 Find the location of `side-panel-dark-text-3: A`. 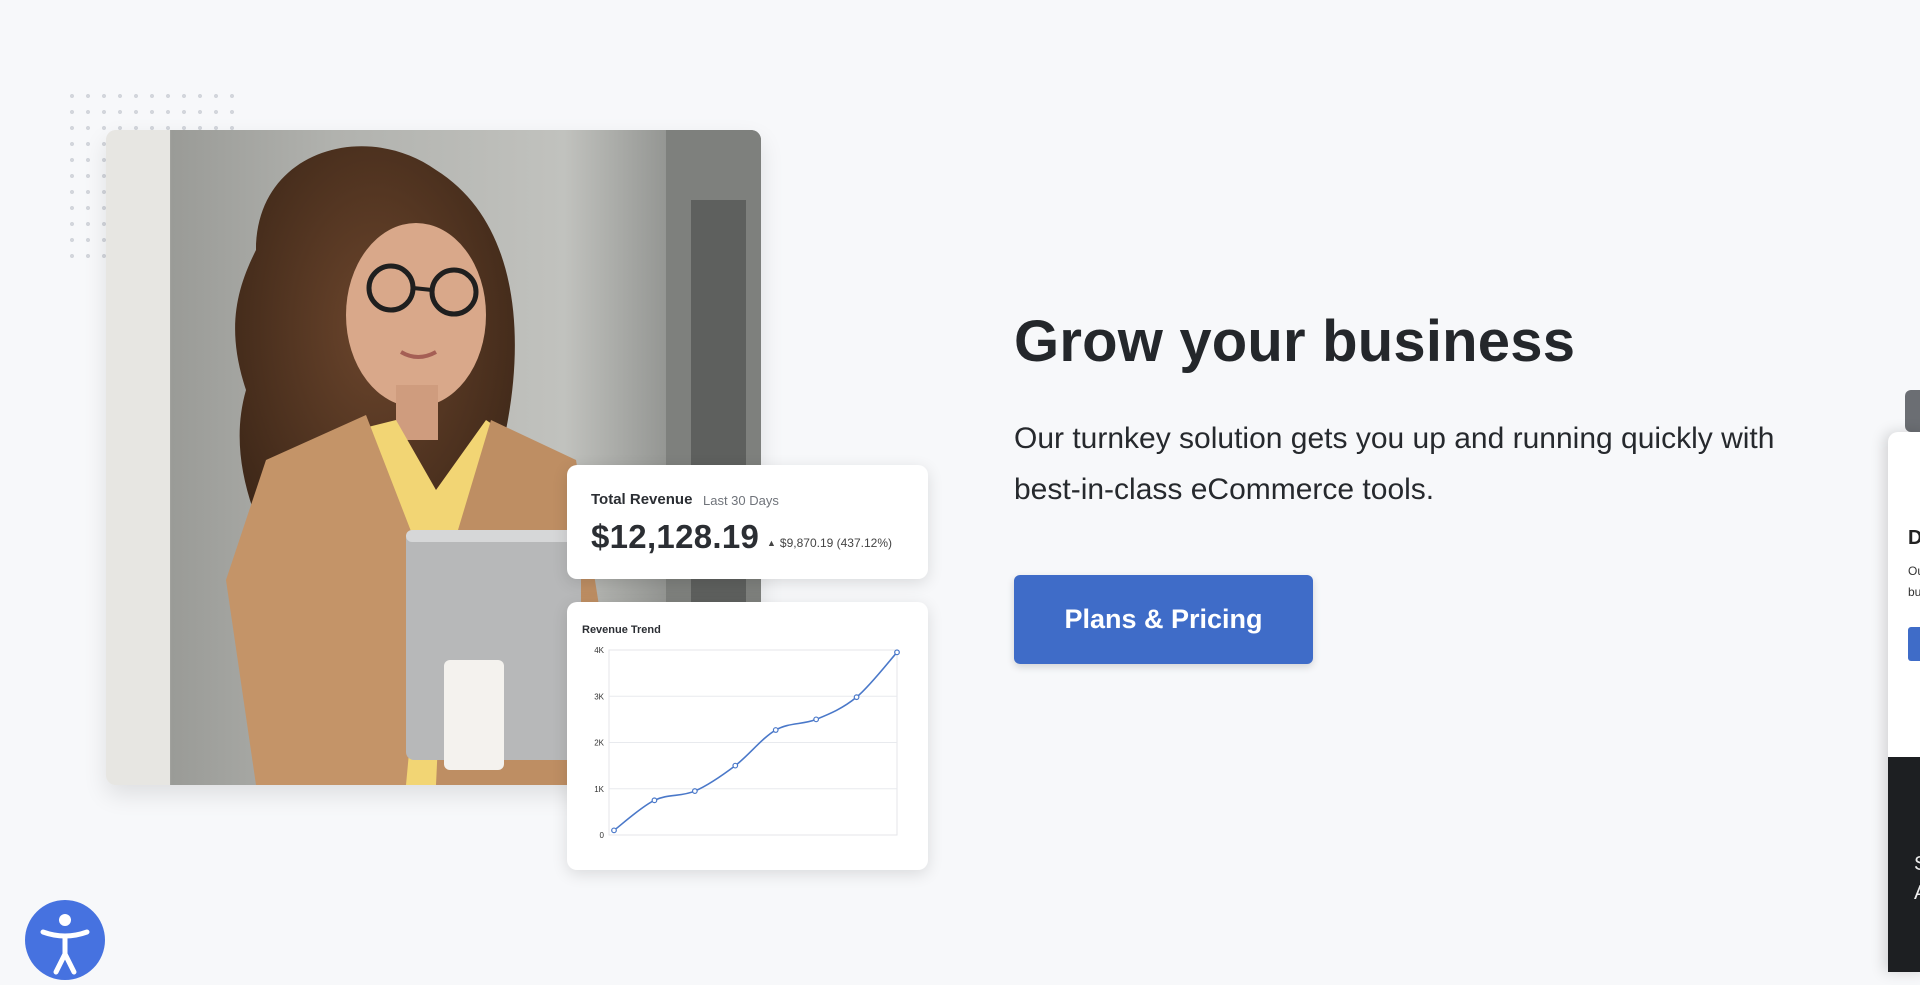

side-panel-dark-text-3: A is located at coordinates (1917, 893).